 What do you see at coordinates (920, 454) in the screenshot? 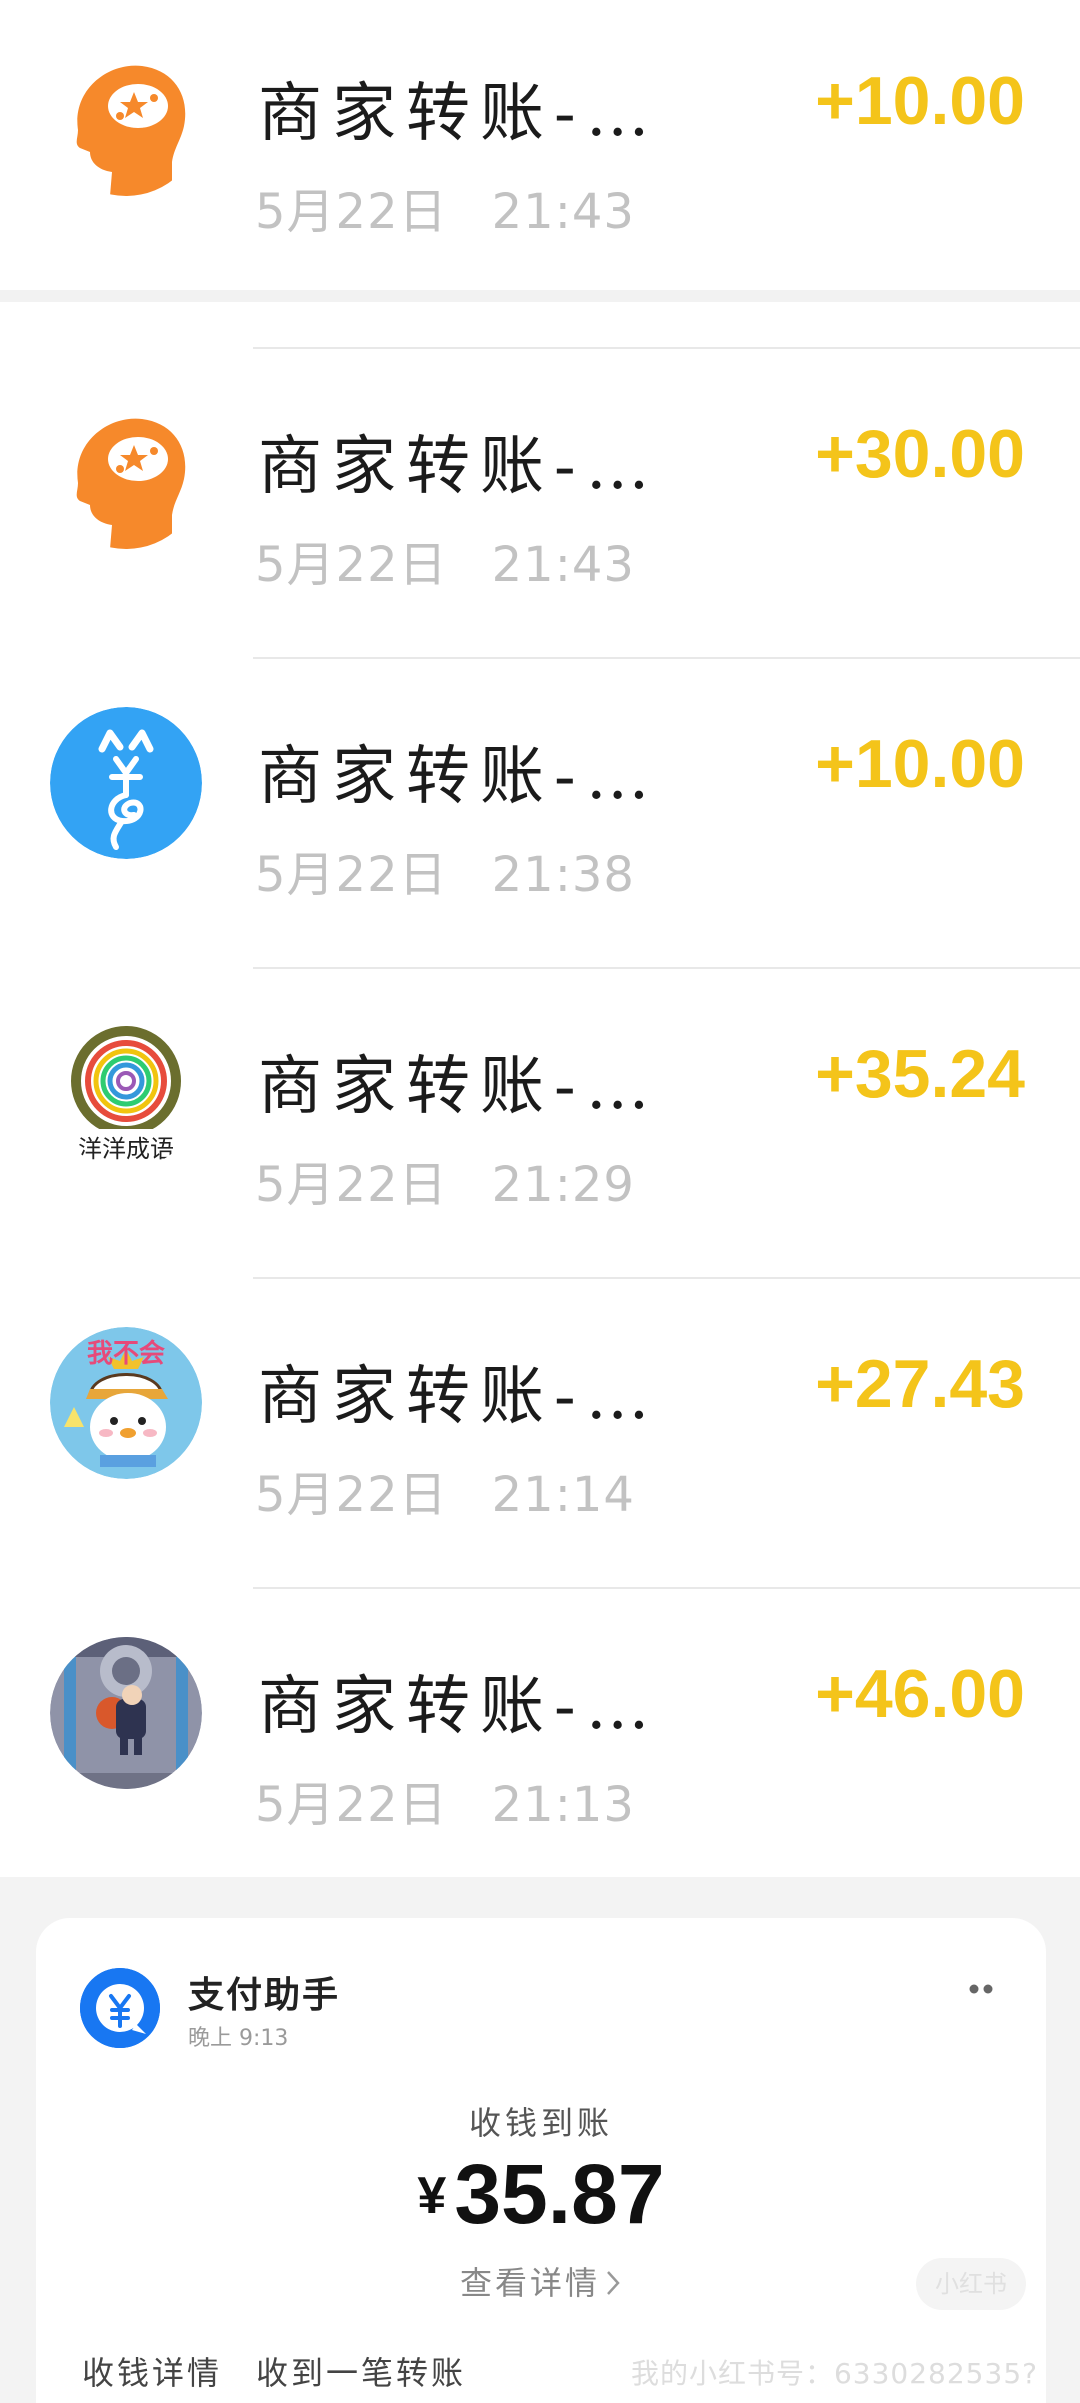
I see `transaction-amount: +30.00` at bounding box center [920, 454].